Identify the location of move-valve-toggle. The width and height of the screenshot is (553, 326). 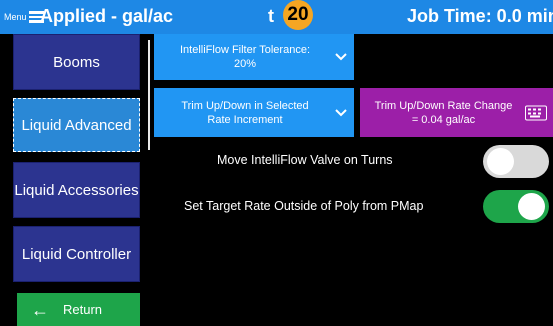
(516, 161).